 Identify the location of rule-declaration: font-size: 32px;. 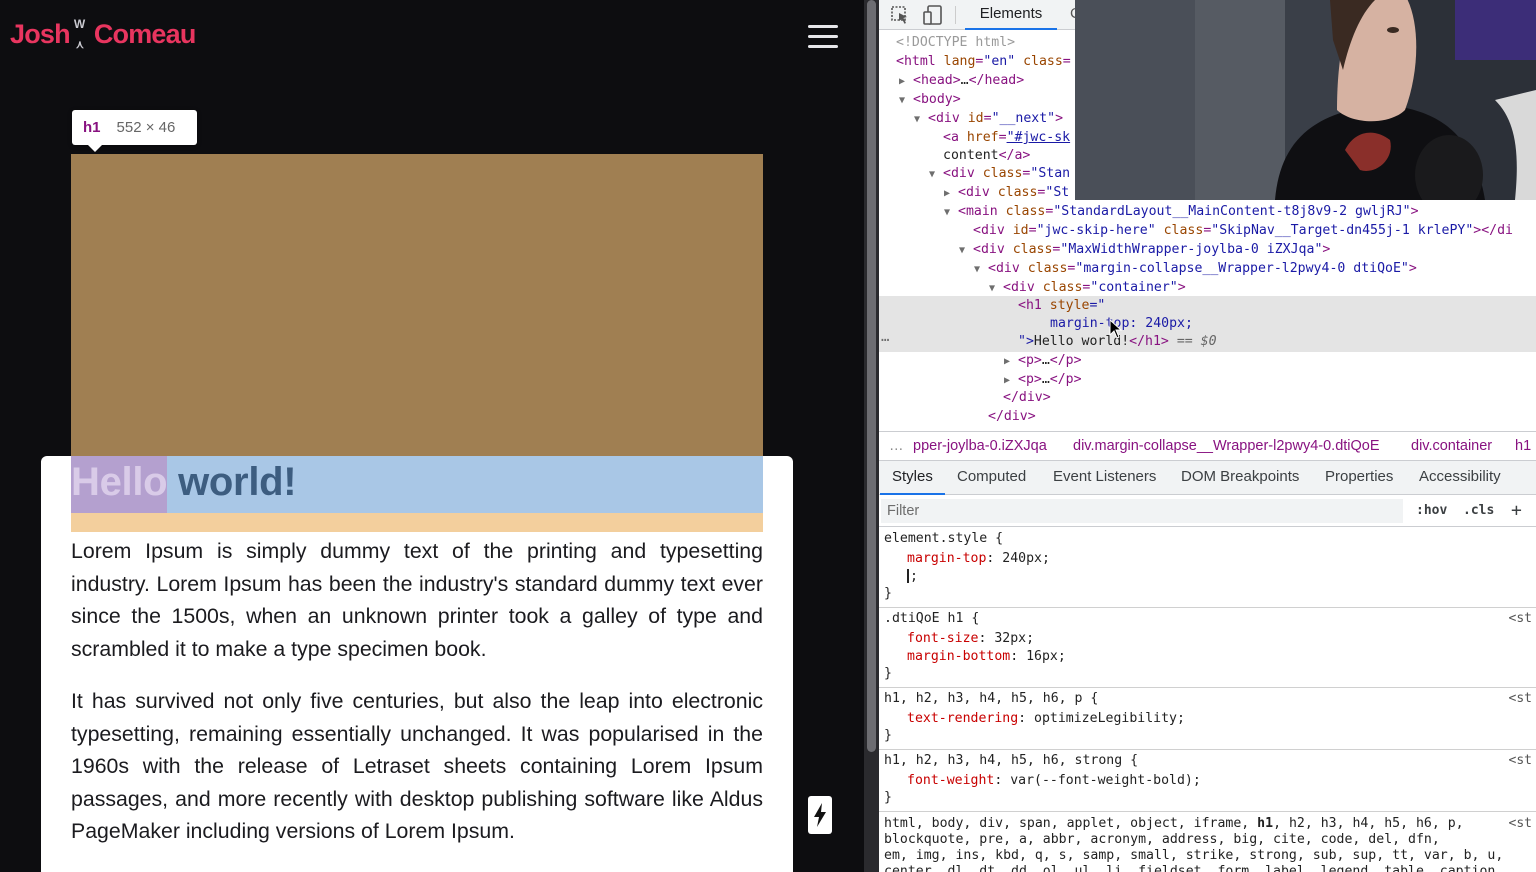
(970, 638).